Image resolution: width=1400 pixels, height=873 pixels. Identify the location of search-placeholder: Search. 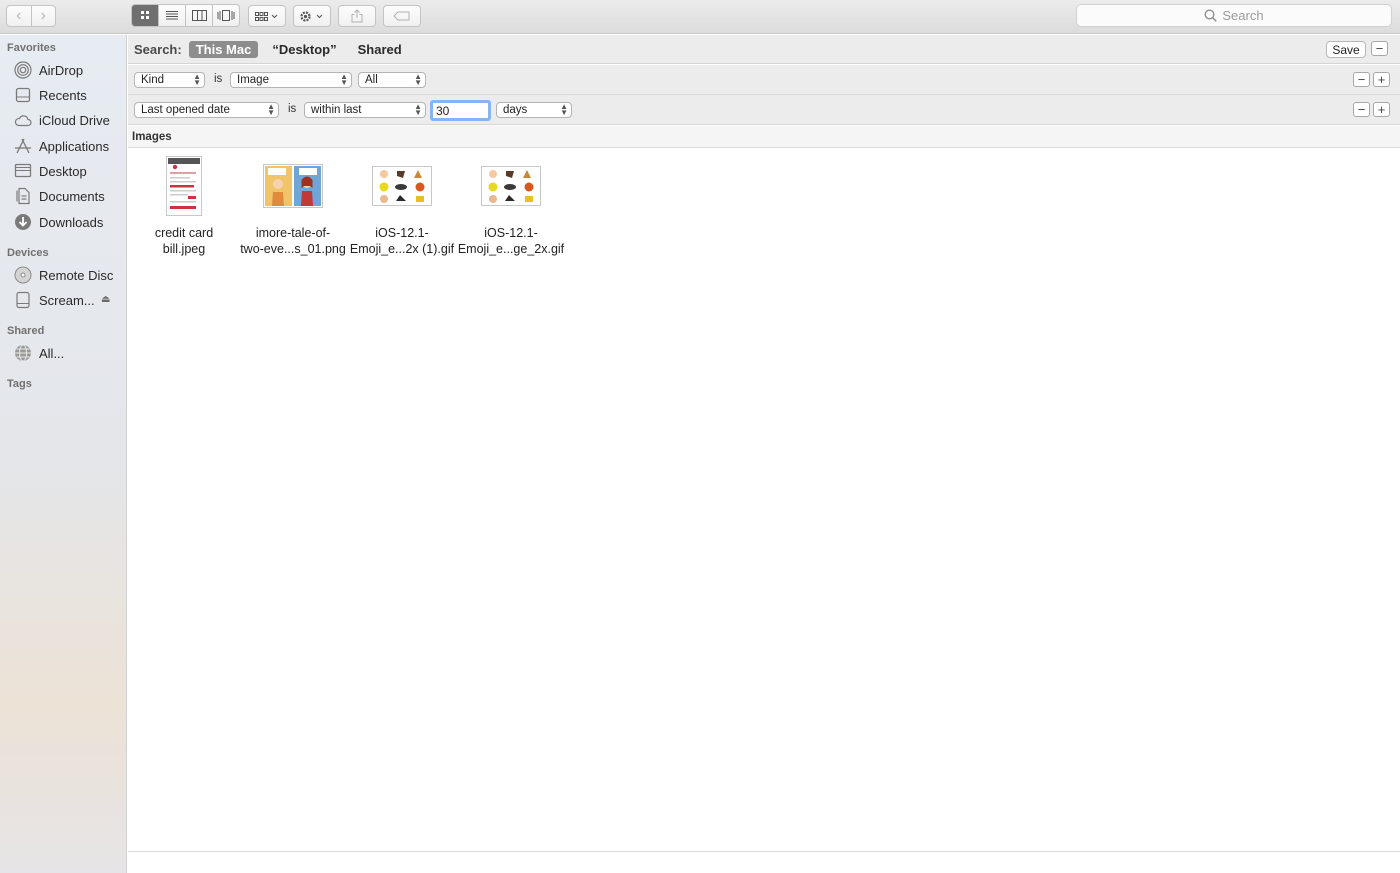
(1243, 15).